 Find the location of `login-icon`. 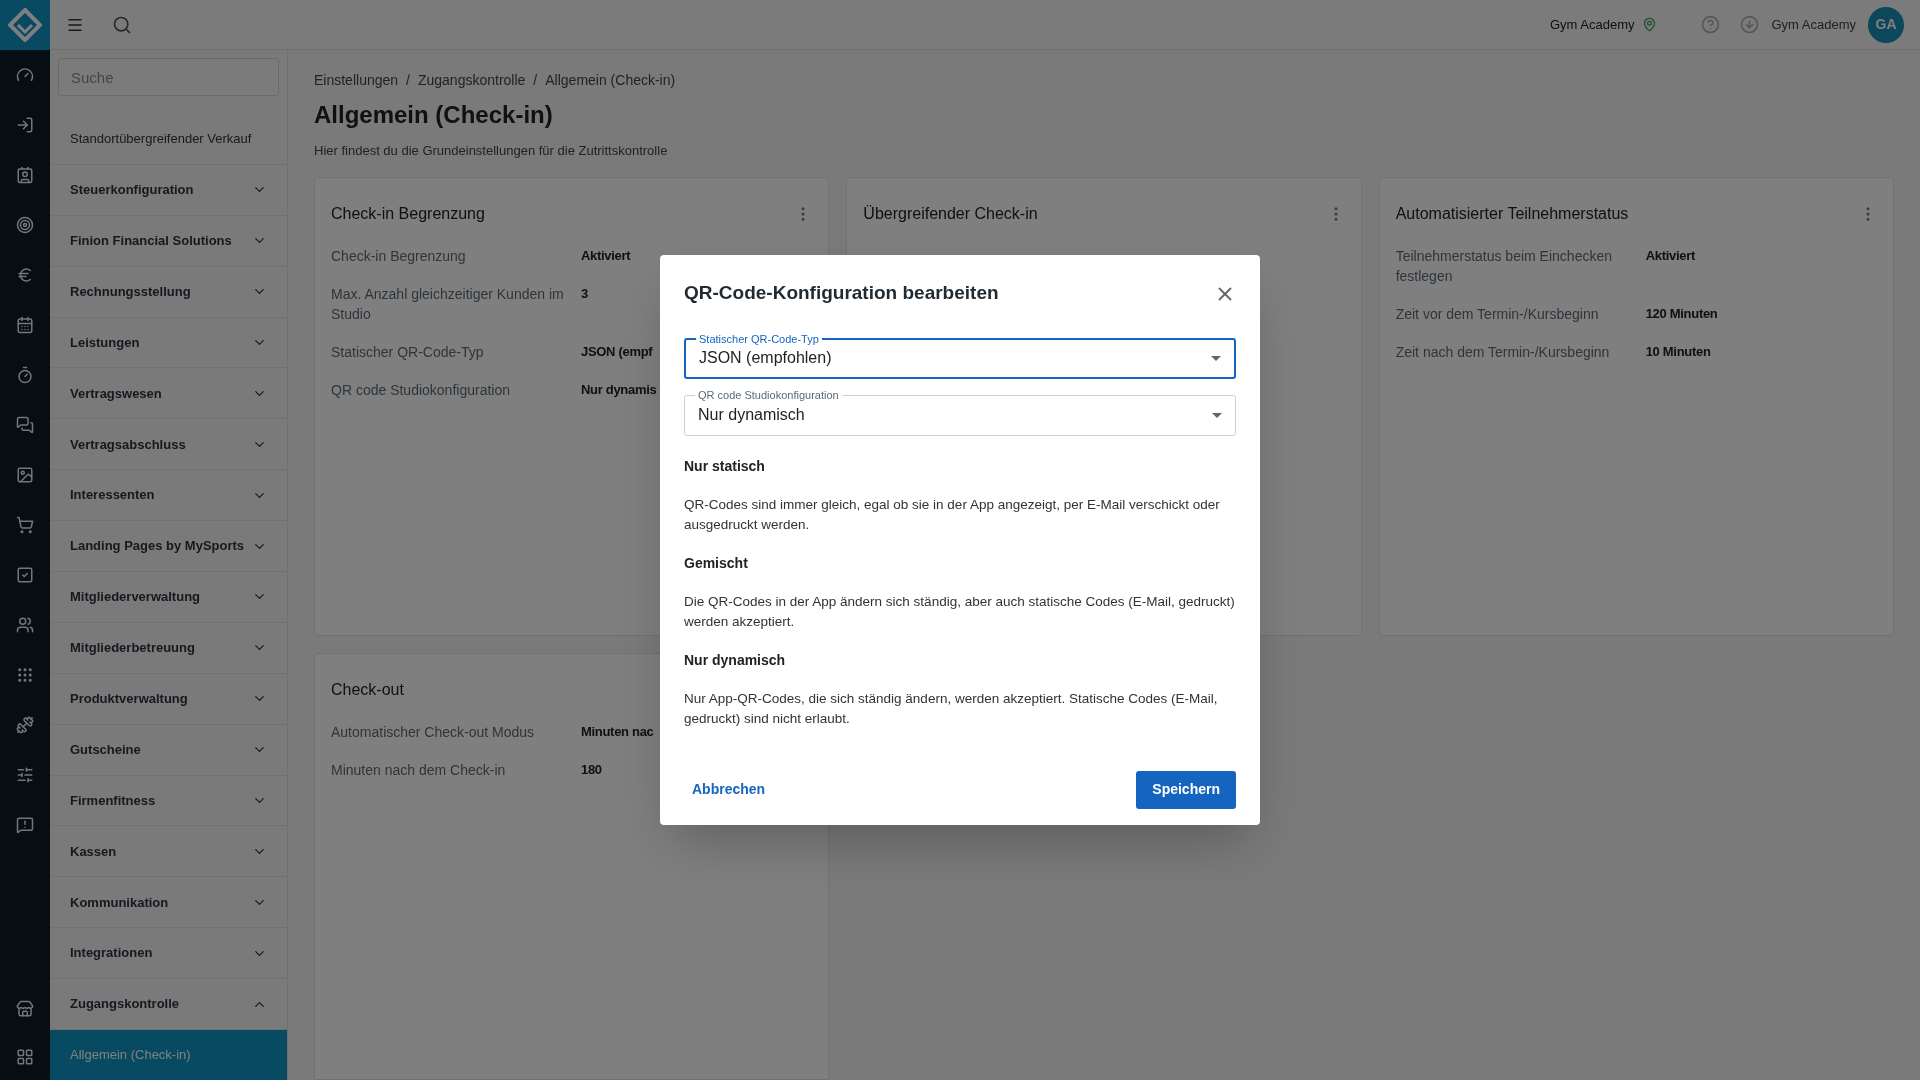

login-icon is located at coordinates (25, 125).